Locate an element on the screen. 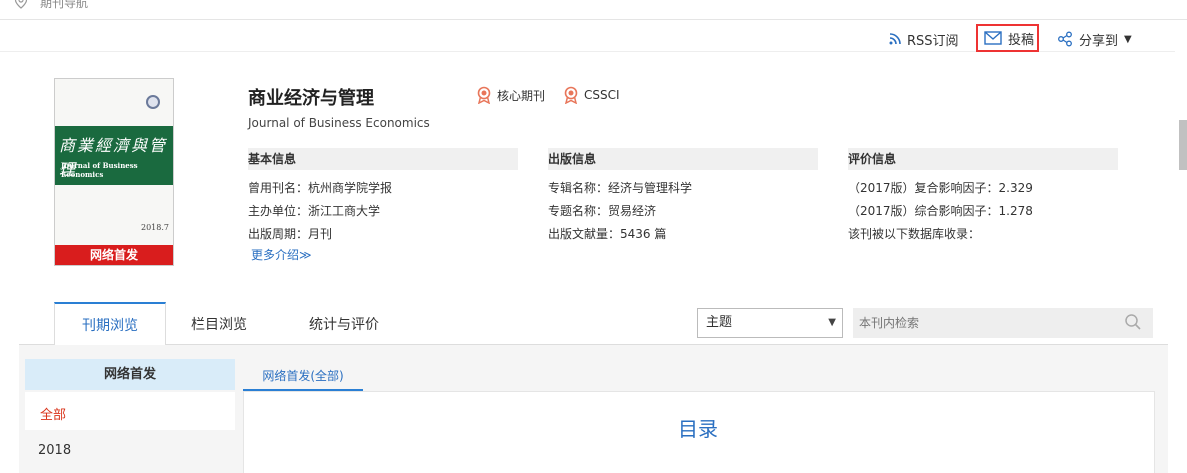 Image resolution: width=1187 pixels, height=473 pixels. badge-core-journal: 核心期刊 is located at coordinates (510, 95).